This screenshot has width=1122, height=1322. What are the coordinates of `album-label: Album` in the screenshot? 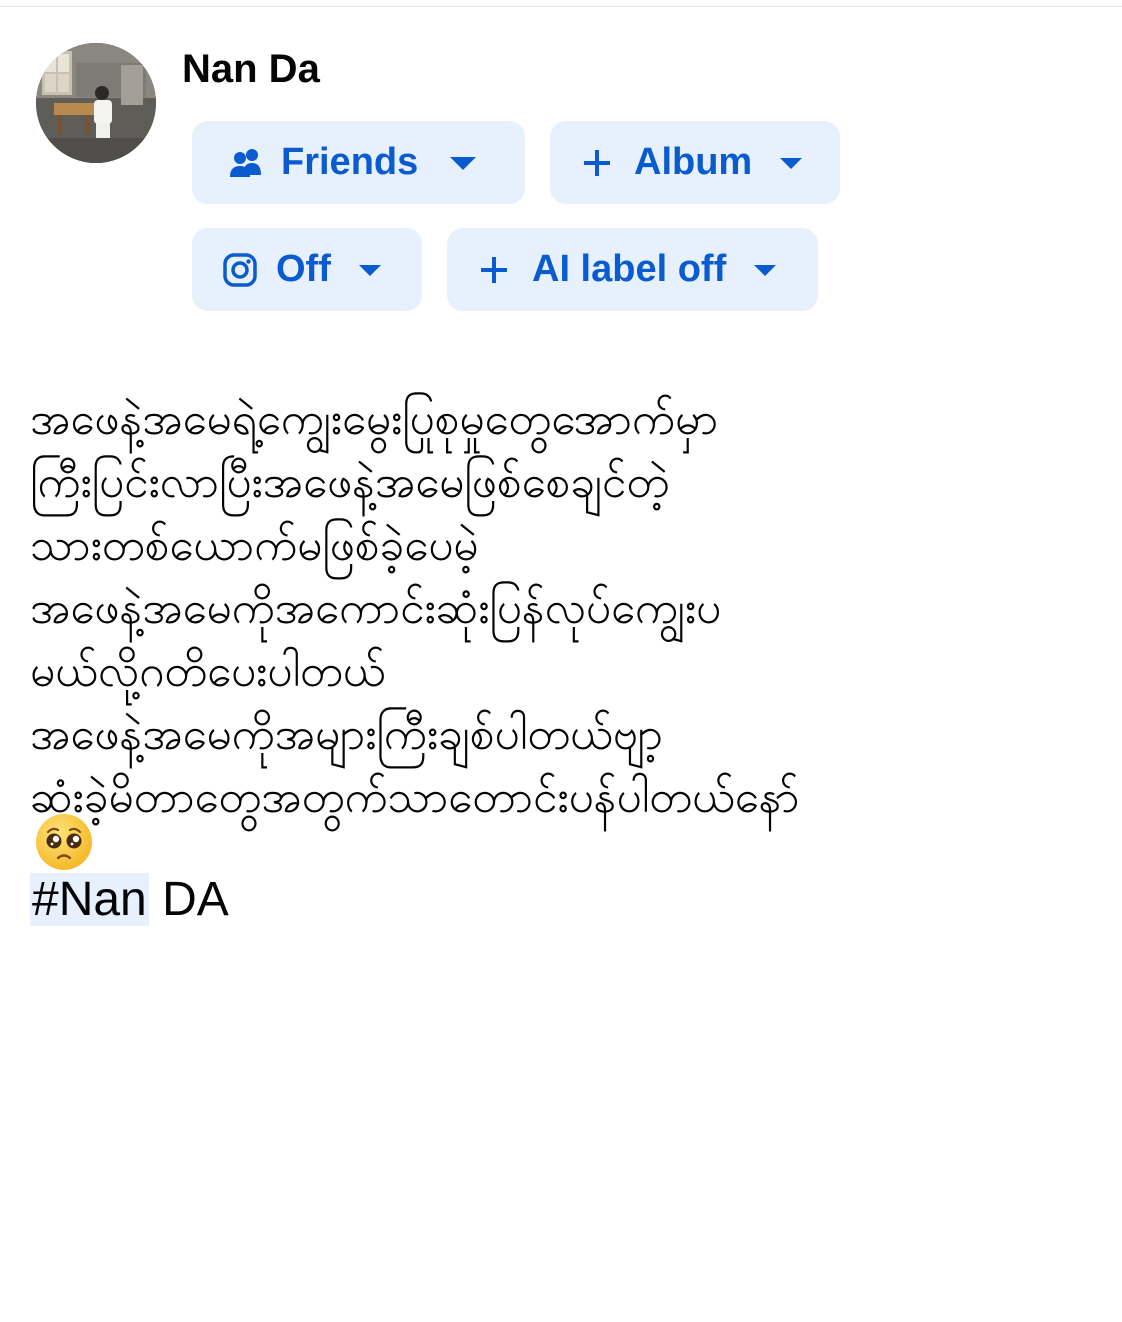 It's located at (693, 162).